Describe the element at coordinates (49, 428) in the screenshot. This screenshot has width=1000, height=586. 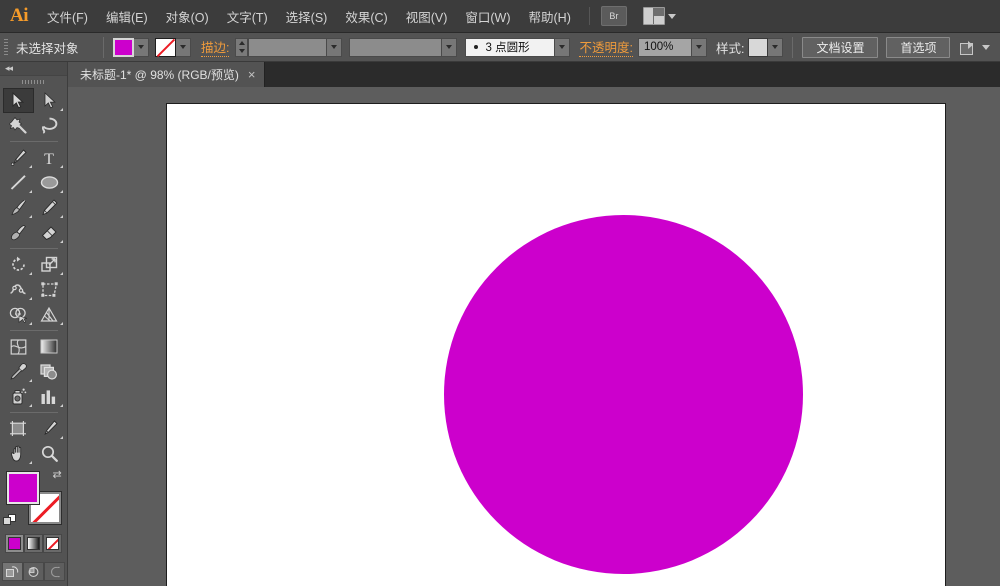
I see `slice-tool` at that location.